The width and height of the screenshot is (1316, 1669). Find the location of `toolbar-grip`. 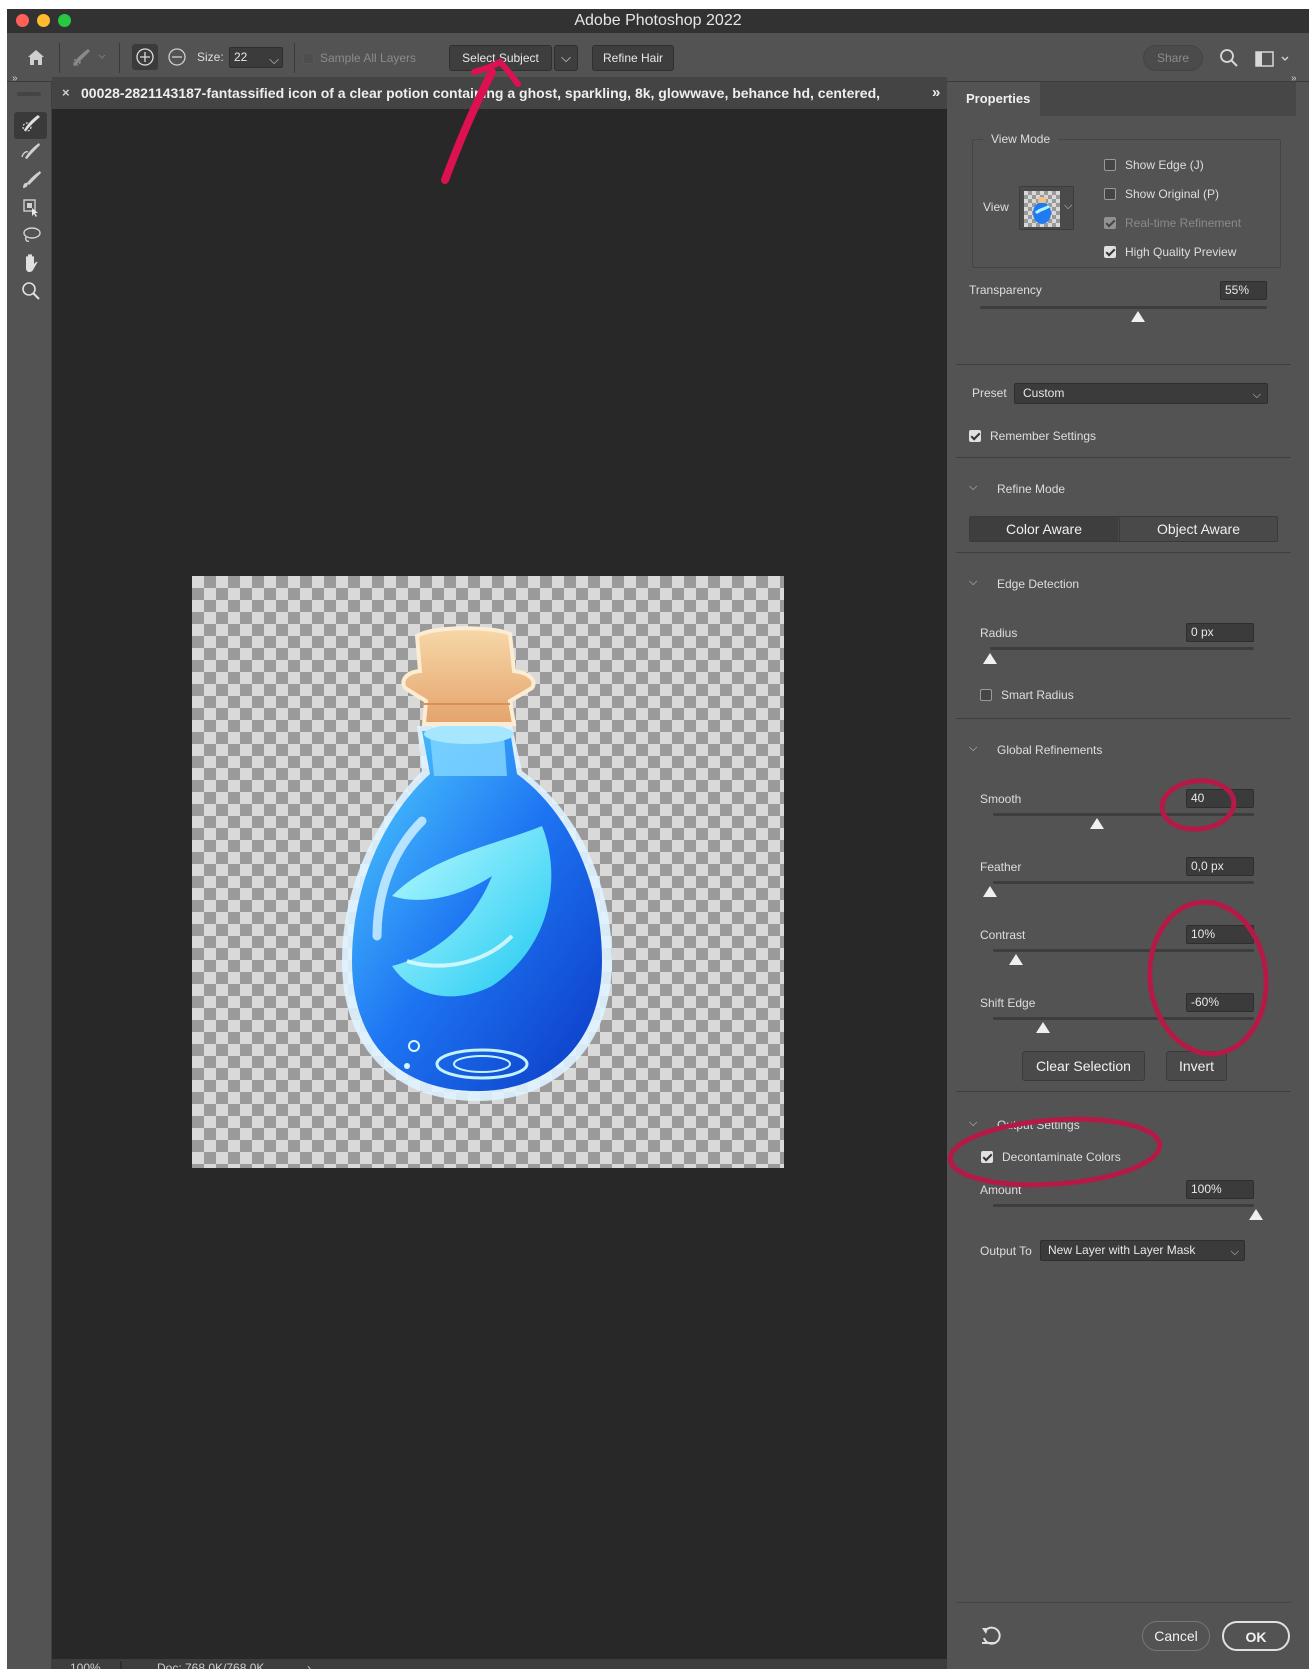

toolbar-grip is located at coordinates (29, 94).